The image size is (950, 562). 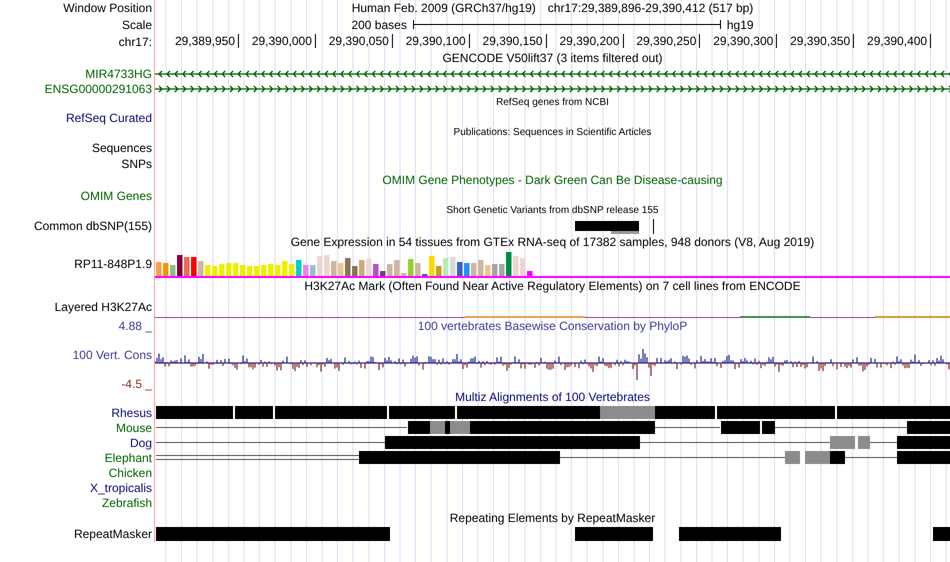 What do you see at coordinates (141, 443) in the screenshot?
I see `track-label: Dog` at bounding box center [141, 443].